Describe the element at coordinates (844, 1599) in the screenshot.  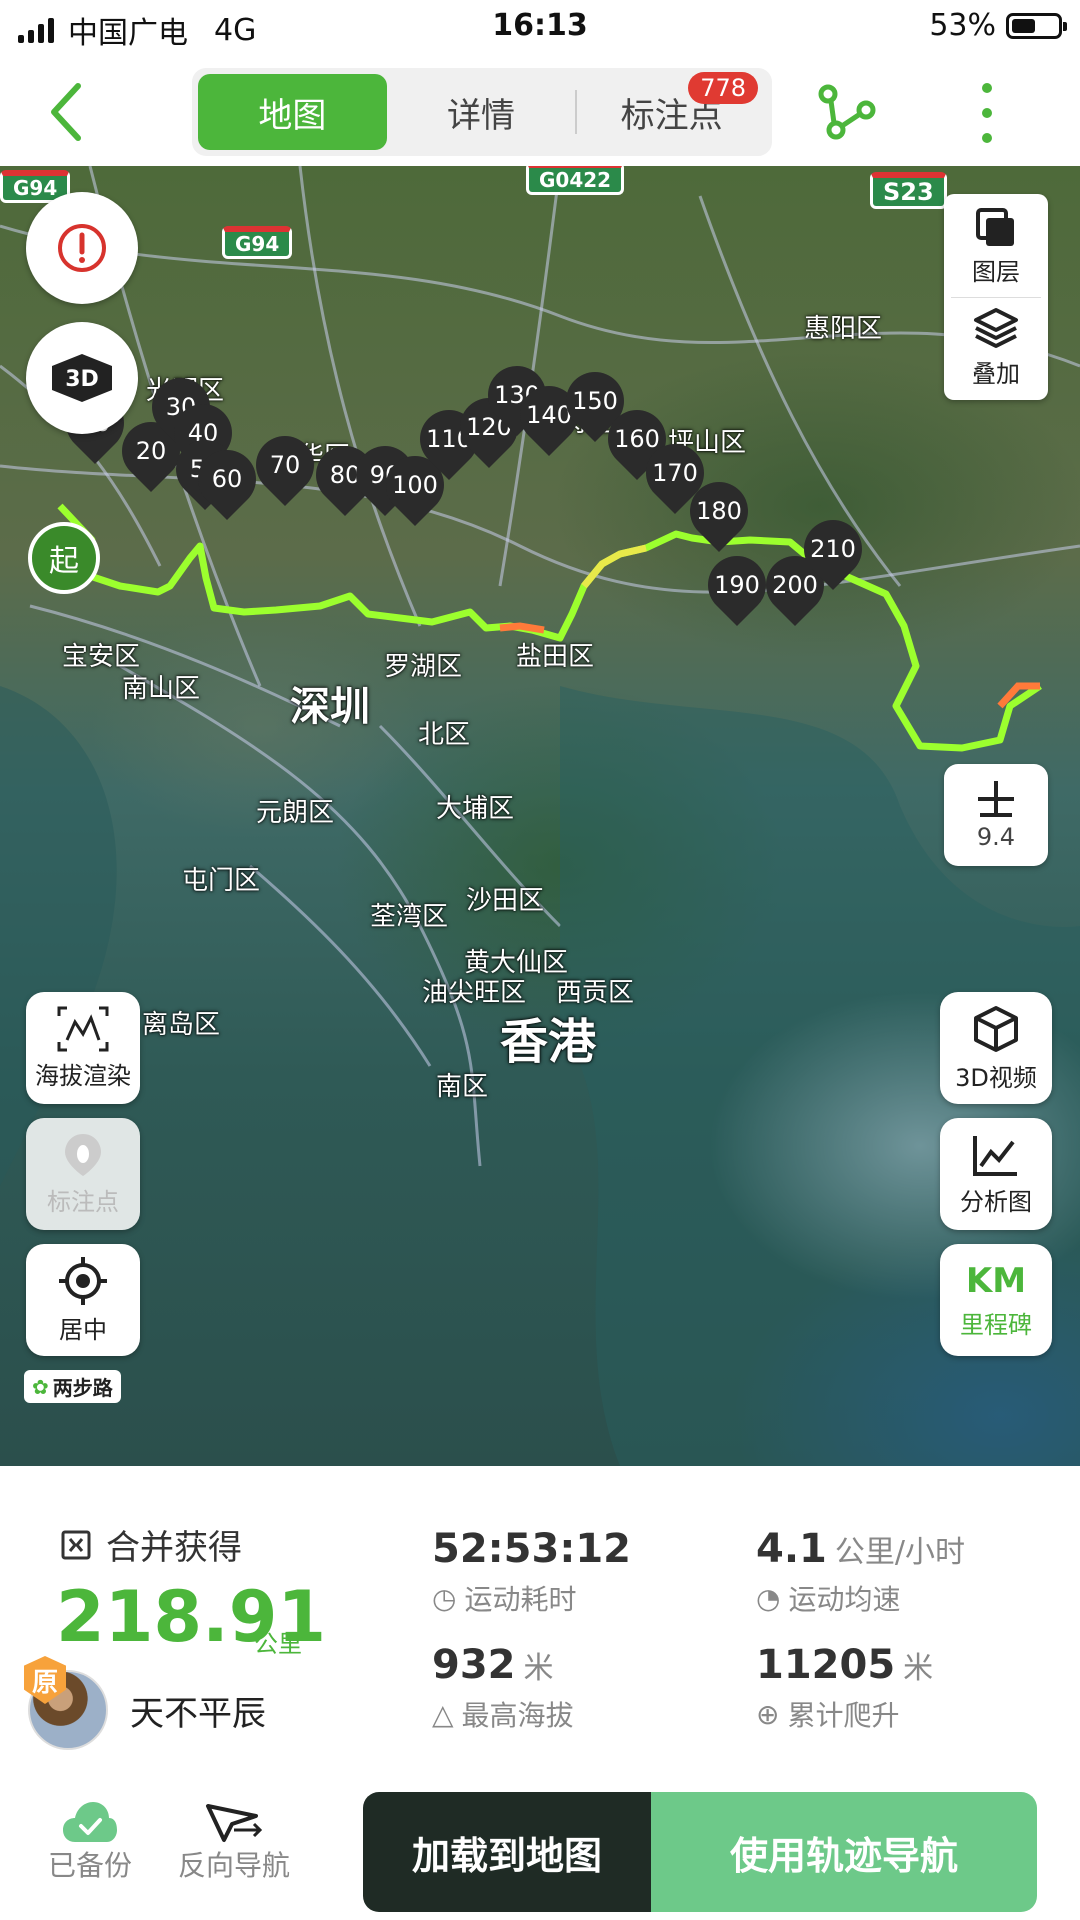
I see `speed-label: 运动均速` at that location.